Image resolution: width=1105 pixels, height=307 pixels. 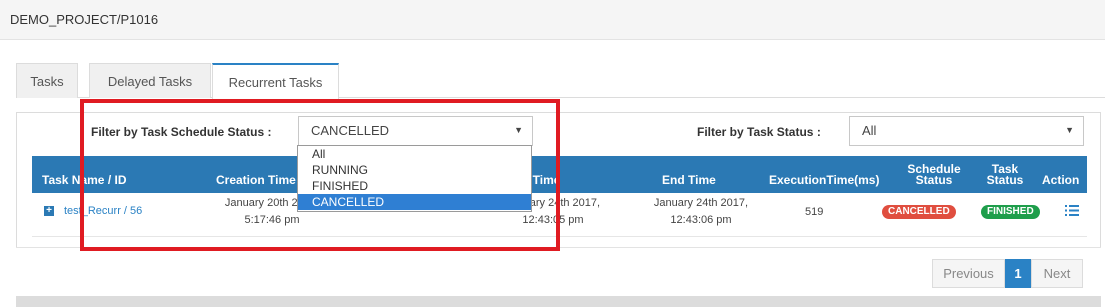 What do you see at coordinates (1057, 273) in the screenshot?
I see `next-page-button: Next` at bounding box center [1057, 273].